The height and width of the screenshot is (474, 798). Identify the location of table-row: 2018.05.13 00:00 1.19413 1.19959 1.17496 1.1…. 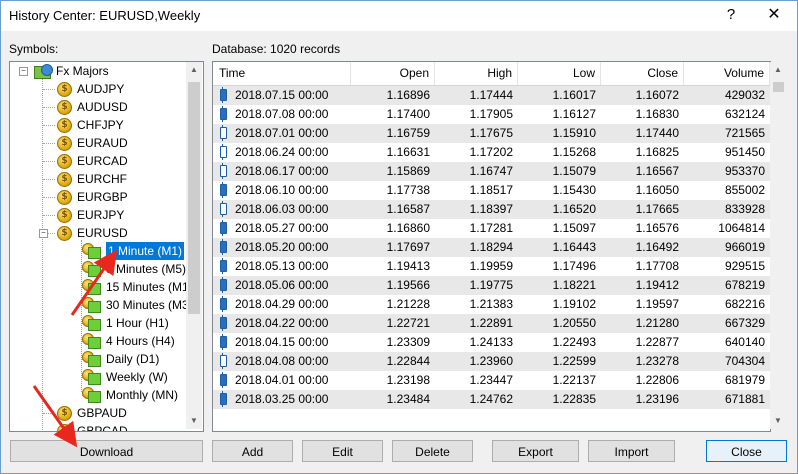
(491, 266).